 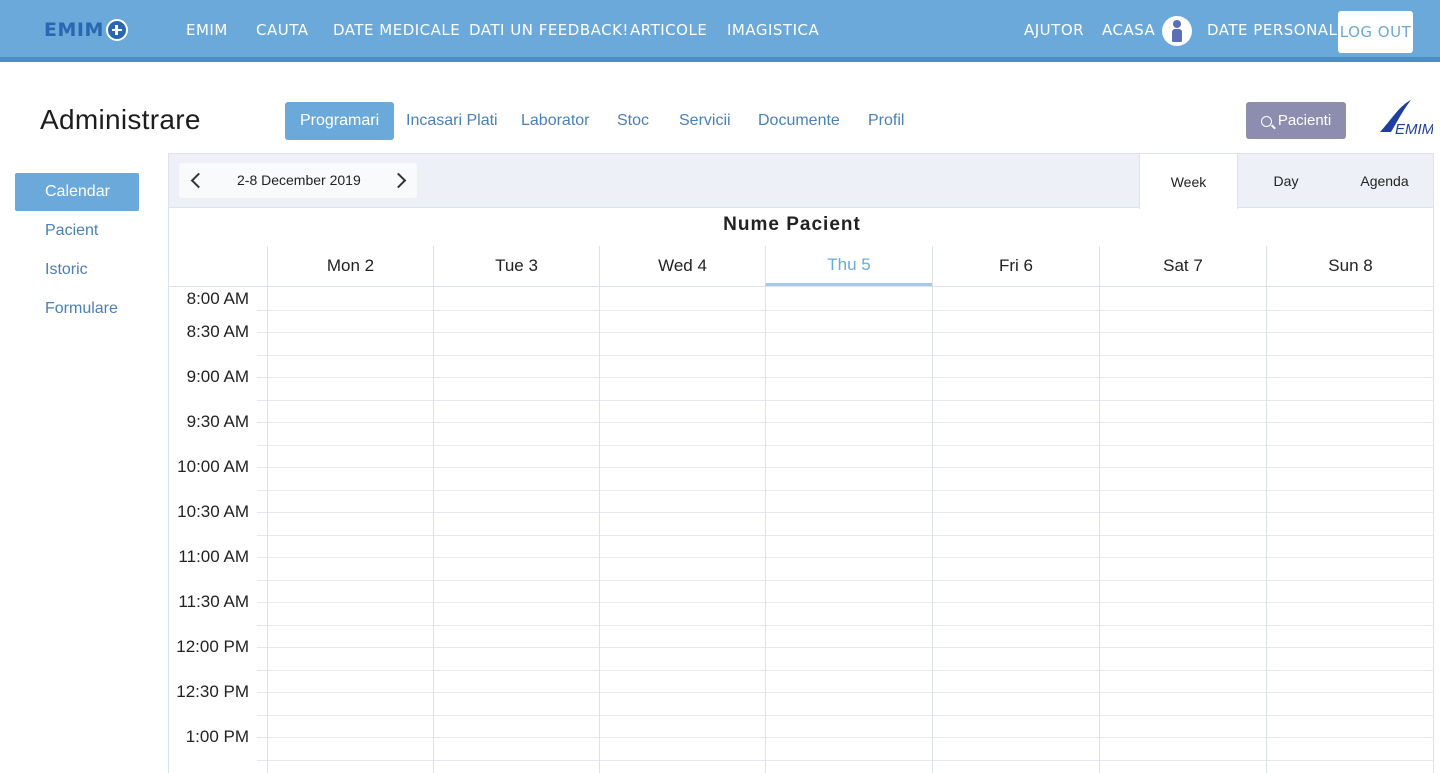 What do you see at coordinates (217, 376) in the screenshot?
I see `time-label: 9:00 AM` at bounding box center [217, 376].